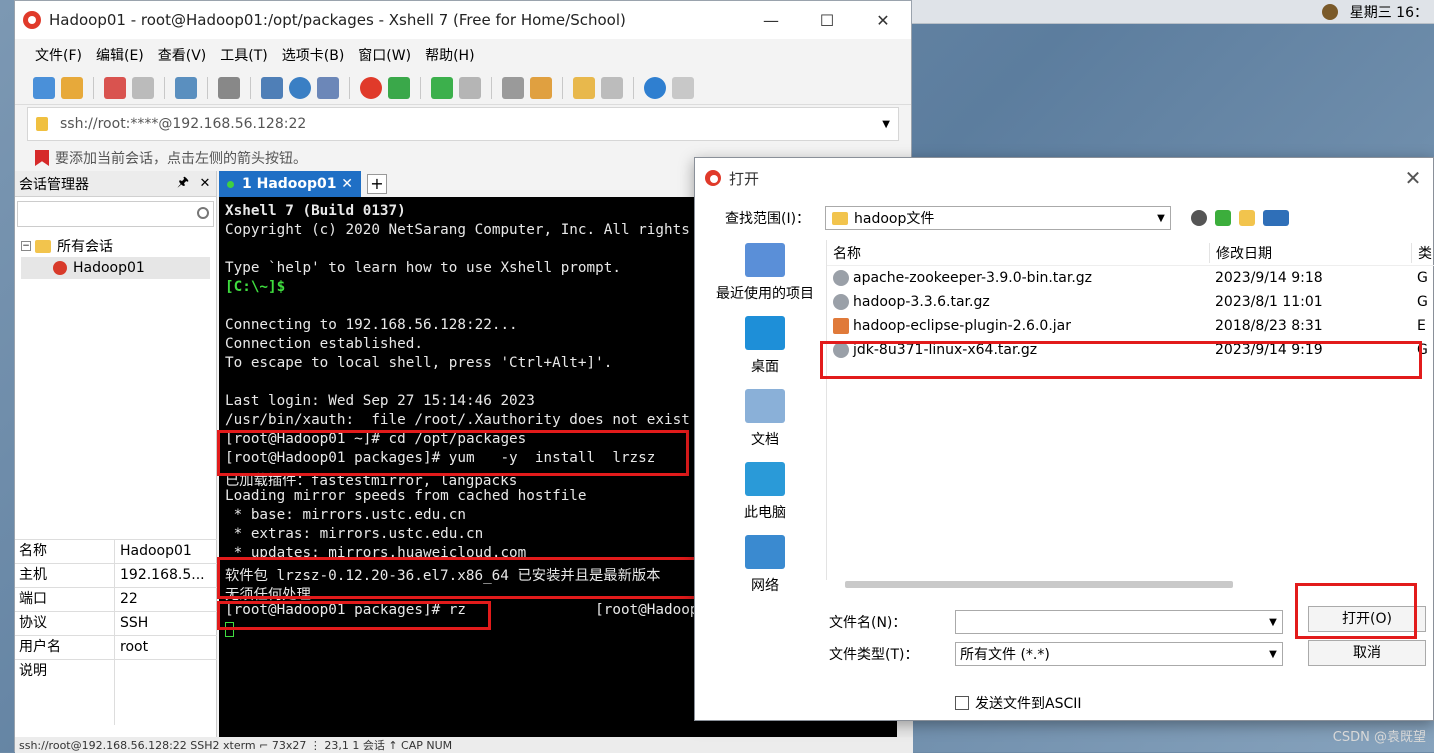 This screenshot has width=1434, height=753. Describe the element at coordinates (44, 87) in the screenshot. I see `new-session-icon` at that location.